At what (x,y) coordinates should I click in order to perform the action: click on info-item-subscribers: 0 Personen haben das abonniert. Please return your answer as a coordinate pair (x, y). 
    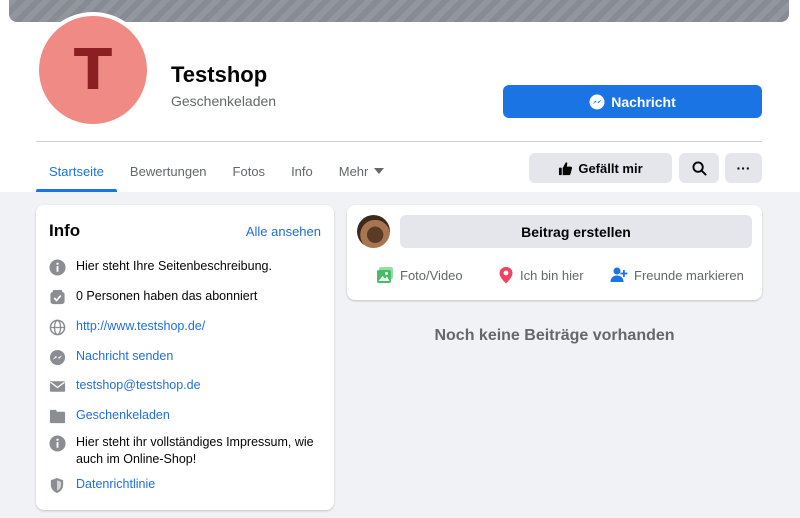
    Looking at the image, I should click on (182, 297).